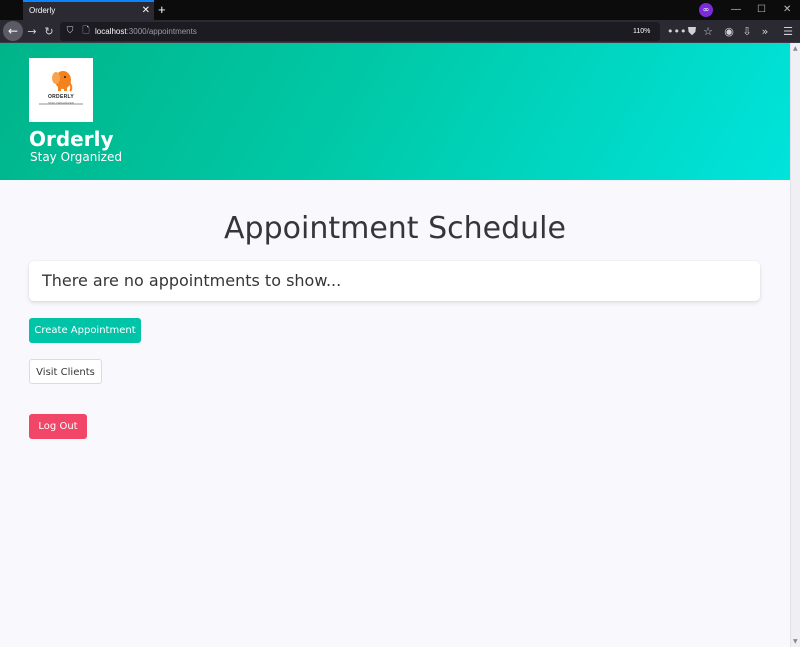 This screenshot has width=800, height=647. What do you see at coordinates (88, 10) in the screenshot?
I see `browser-tab: Orderly ✕` at bounding box center [88, 10].